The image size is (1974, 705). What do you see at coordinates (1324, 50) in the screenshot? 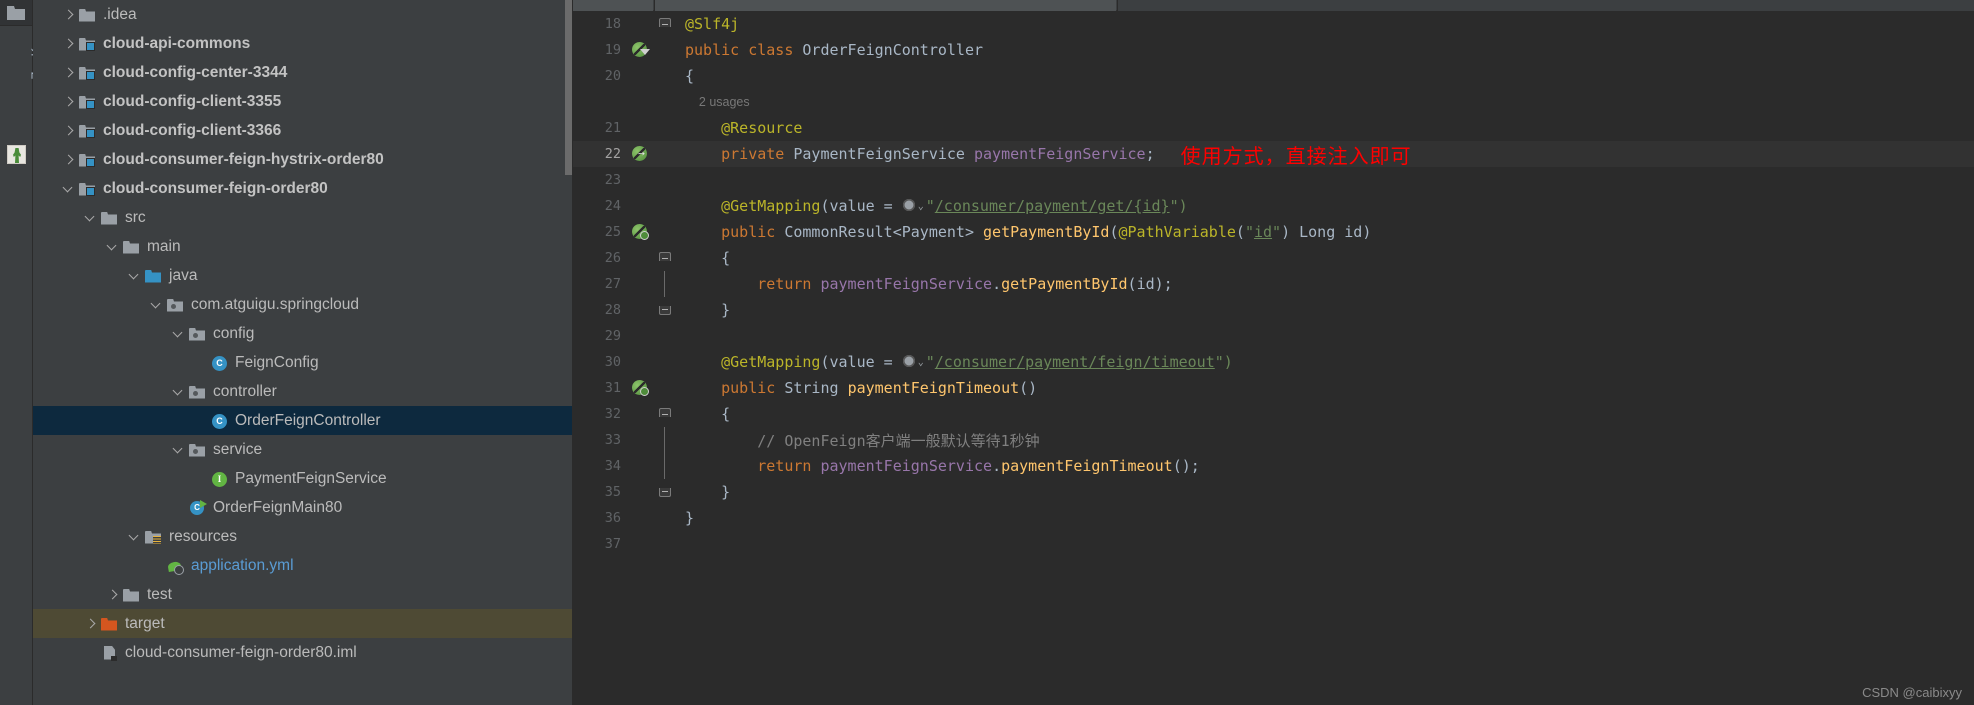
I see `code-text: public class OrderFeignController` at bounding box center [1324, 50].